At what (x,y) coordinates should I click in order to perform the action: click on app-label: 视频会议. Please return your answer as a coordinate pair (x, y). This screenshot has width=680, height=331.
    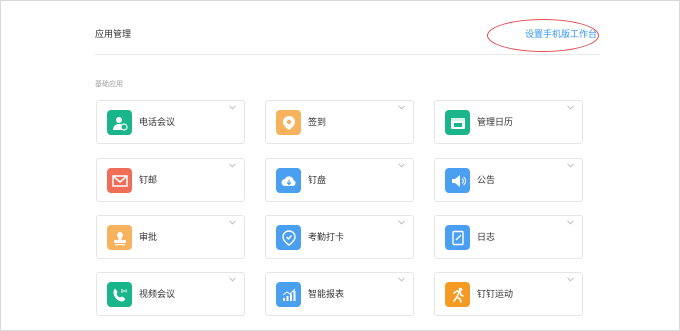
    Looking at the image, I should click on (157, 295).